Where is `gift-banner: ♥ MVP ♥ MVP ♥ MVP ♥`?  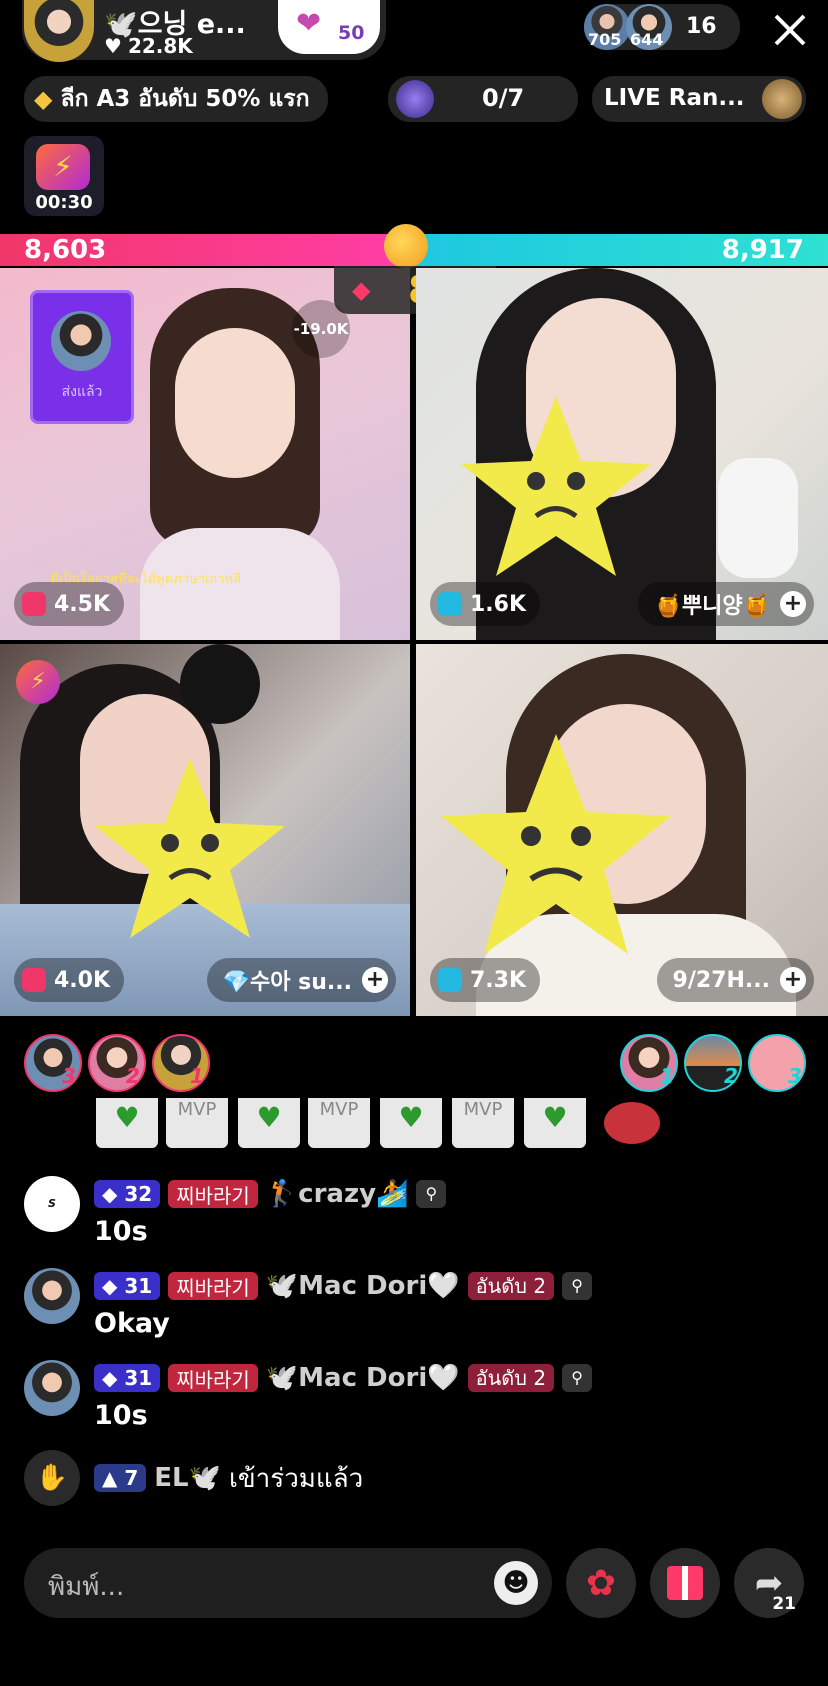 gift-banner: ♥ MVP ♥ MVP ♥ MVP ♥ is located at coordinates (381, 1123).